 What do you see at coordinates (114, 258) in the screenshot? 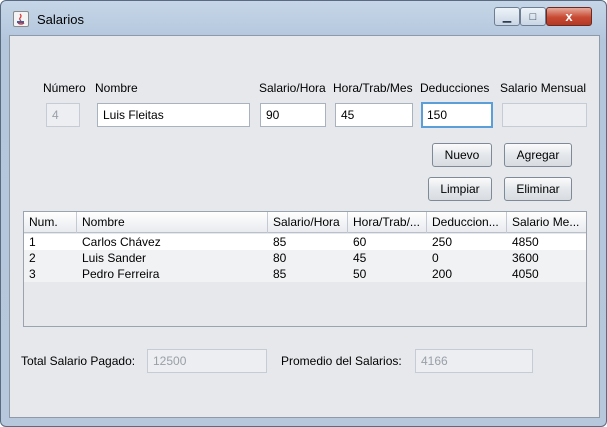
I see `table-cell: Luis Sander` at bounding box center [114, 258].